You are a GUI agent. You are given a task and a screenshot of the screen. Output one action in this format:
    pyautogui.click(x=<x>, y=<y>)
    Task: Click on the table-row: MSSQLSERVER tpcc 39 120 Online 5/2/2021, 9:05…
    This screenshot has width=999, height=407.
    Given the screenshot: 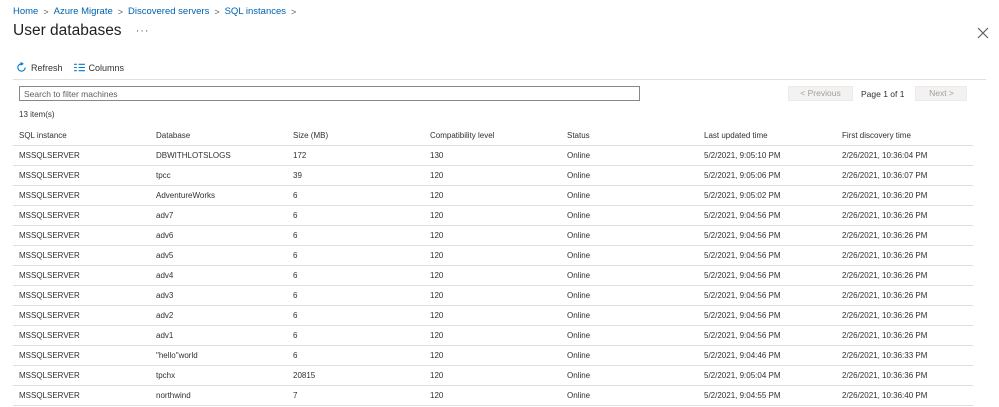 What is the action you would take?
    pyautogui.click(x=493, y=175)
    